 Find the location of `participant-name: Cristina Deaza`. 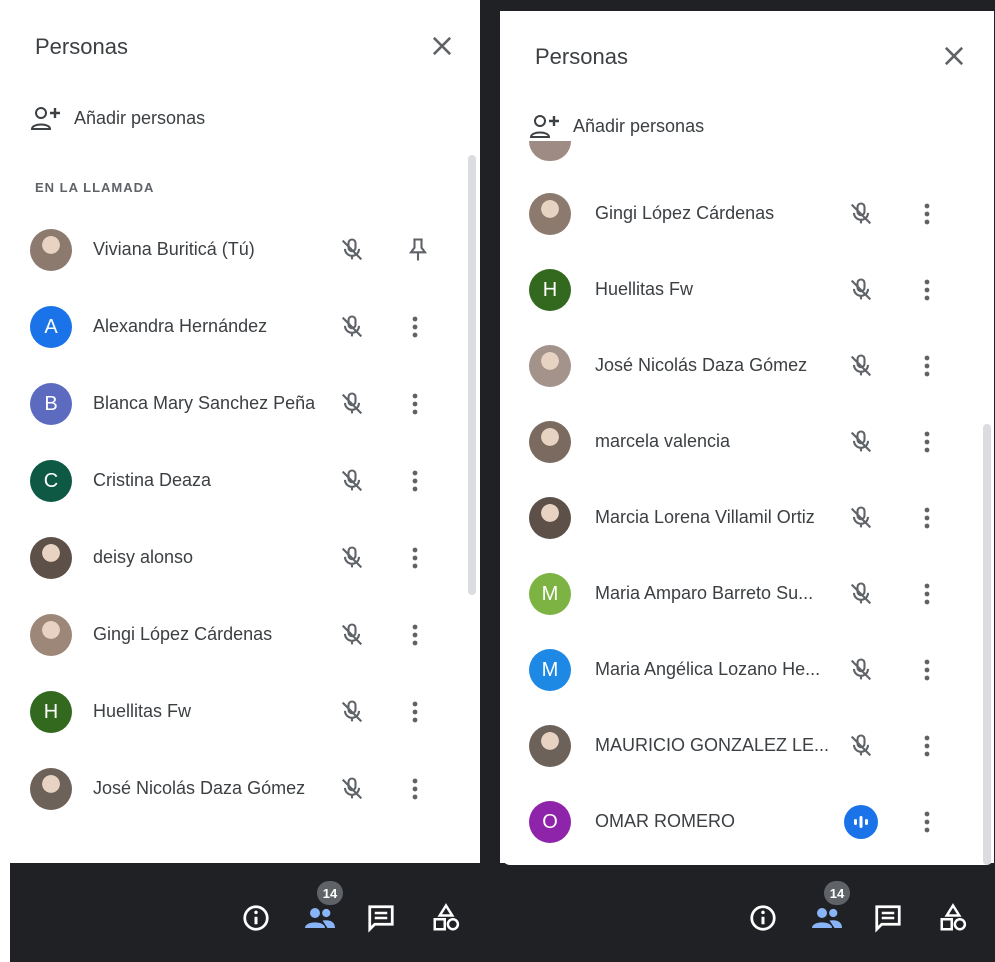

participant-name: Cristina Deaza is located at coordinates (152, 480).